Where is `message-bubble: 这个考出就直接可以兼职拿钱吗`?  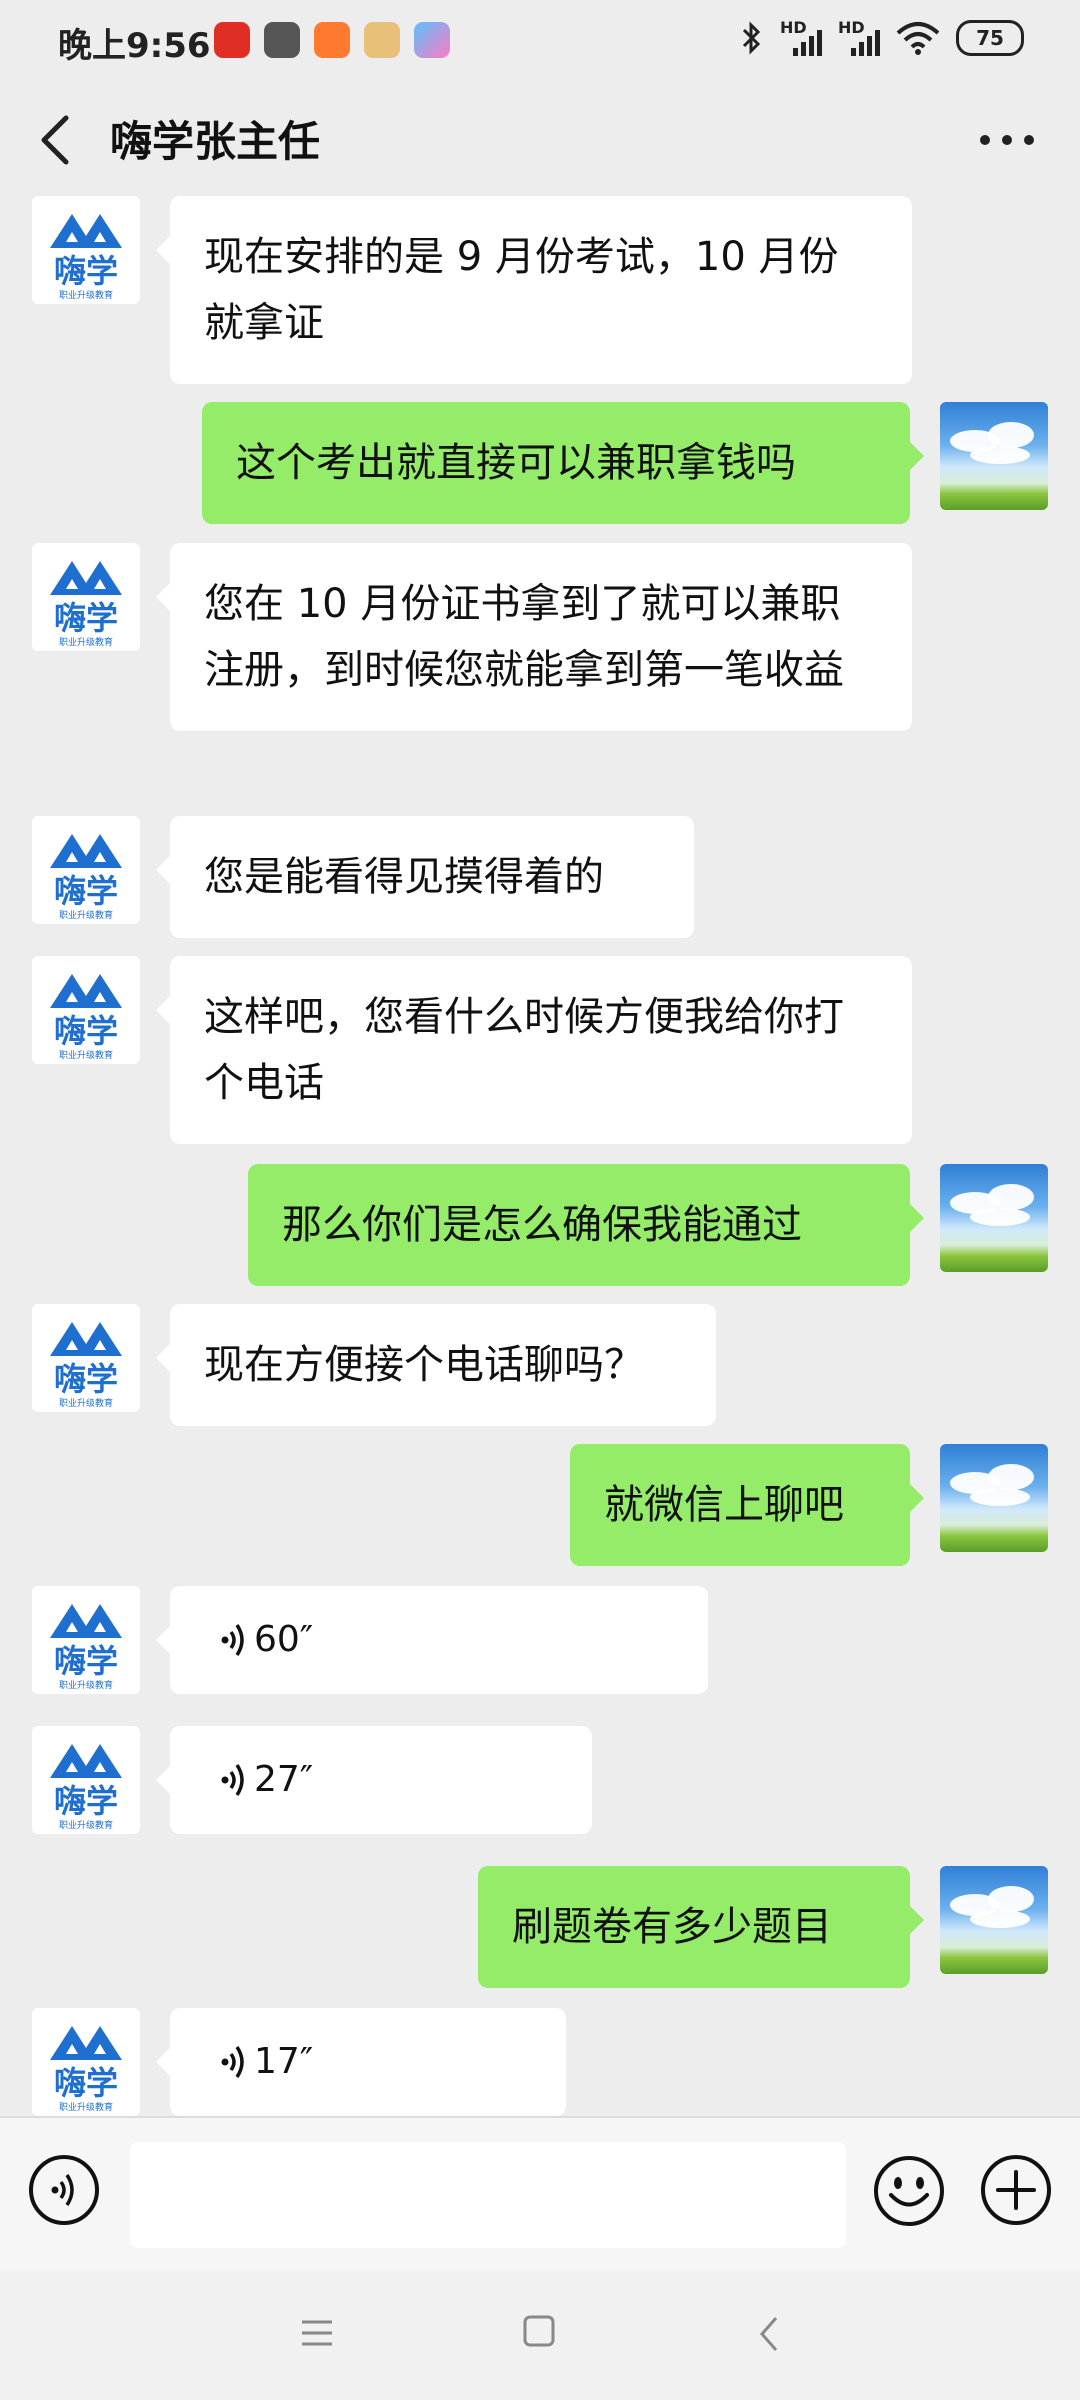
message-bubble: 这个考出就直接可以兼职拿钱吗 is located at coordinates (563, 463).